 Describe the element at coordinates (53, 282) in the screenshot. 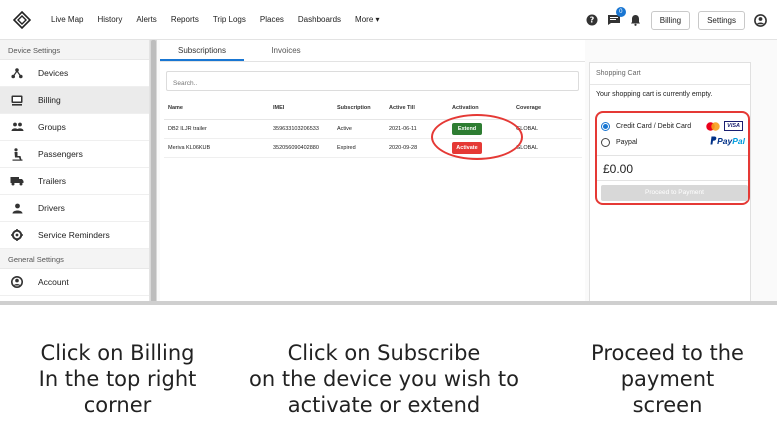

I see `sidebar-item-label: Account` at that location.